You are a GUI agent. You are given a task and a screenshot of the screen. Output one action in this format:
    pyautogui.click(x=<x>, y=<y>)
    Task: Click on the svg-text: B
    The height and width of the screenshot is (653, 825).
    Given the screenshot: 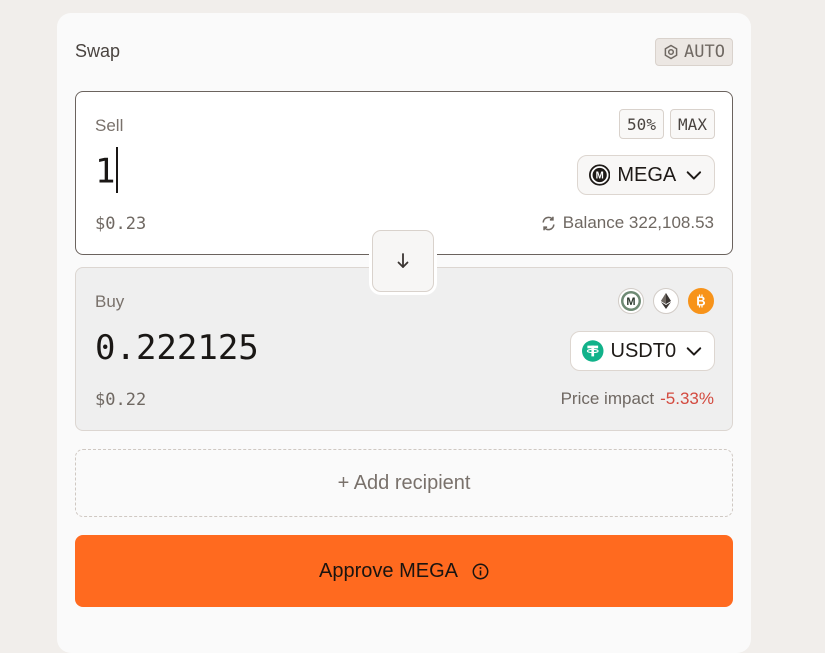 What is the action you would take?
    pyautogui.click(x=700, y=301)
    